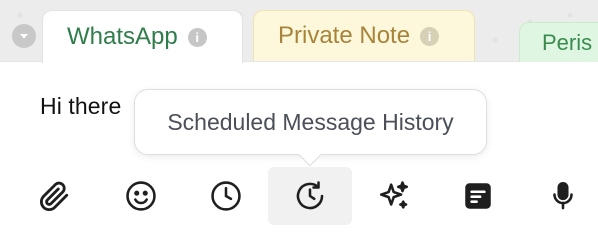 The image size is (598, 250). I want to click on message-input: Hi there, so click(80, 106).